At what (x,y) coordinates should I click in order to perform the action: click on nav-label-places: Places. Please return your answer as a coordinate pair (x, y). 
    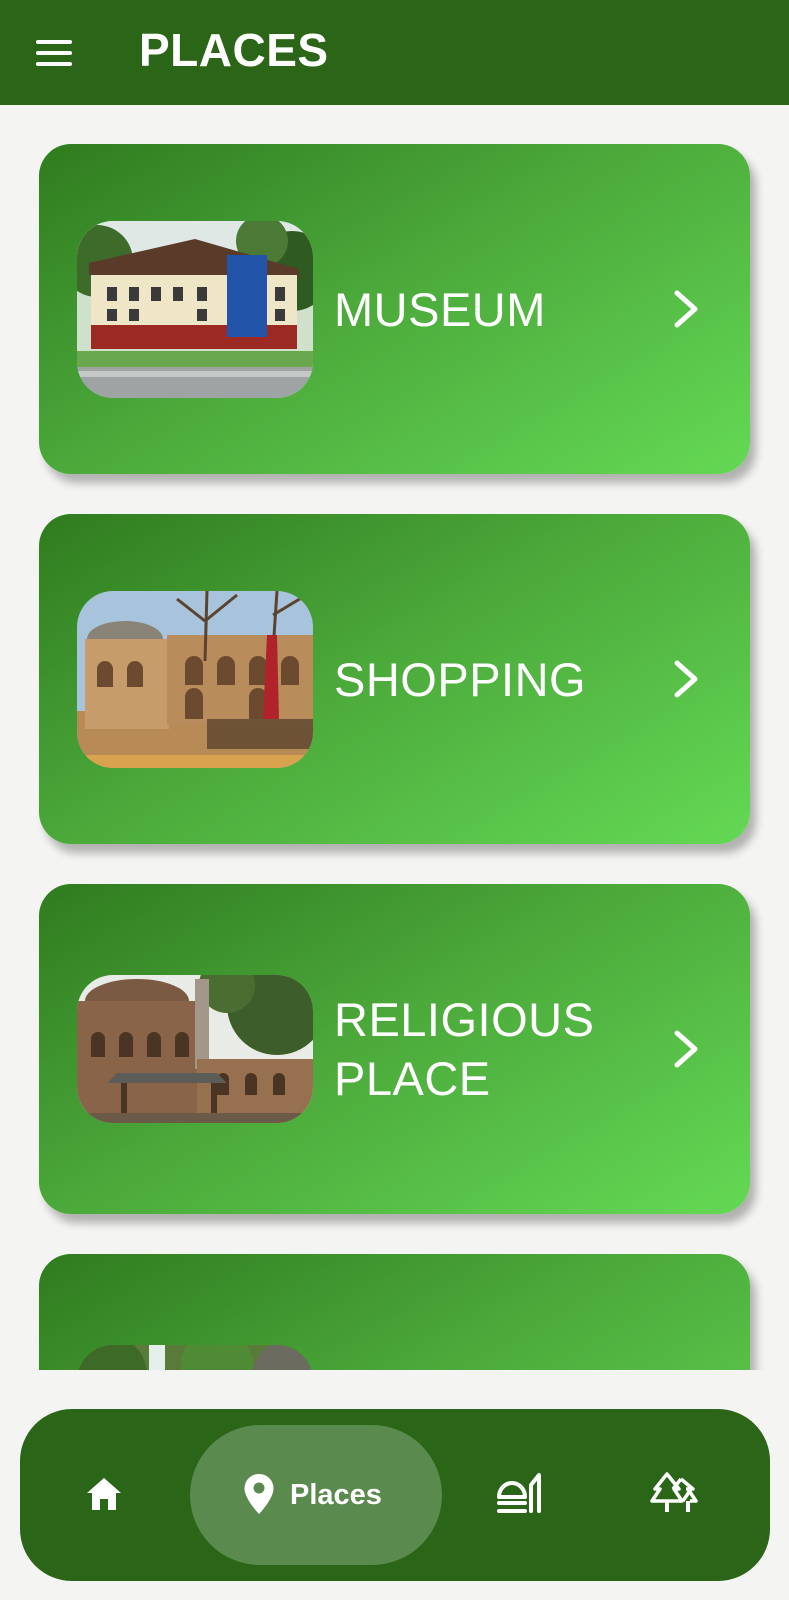
    Looking at the image, I should click on (336, 1495).